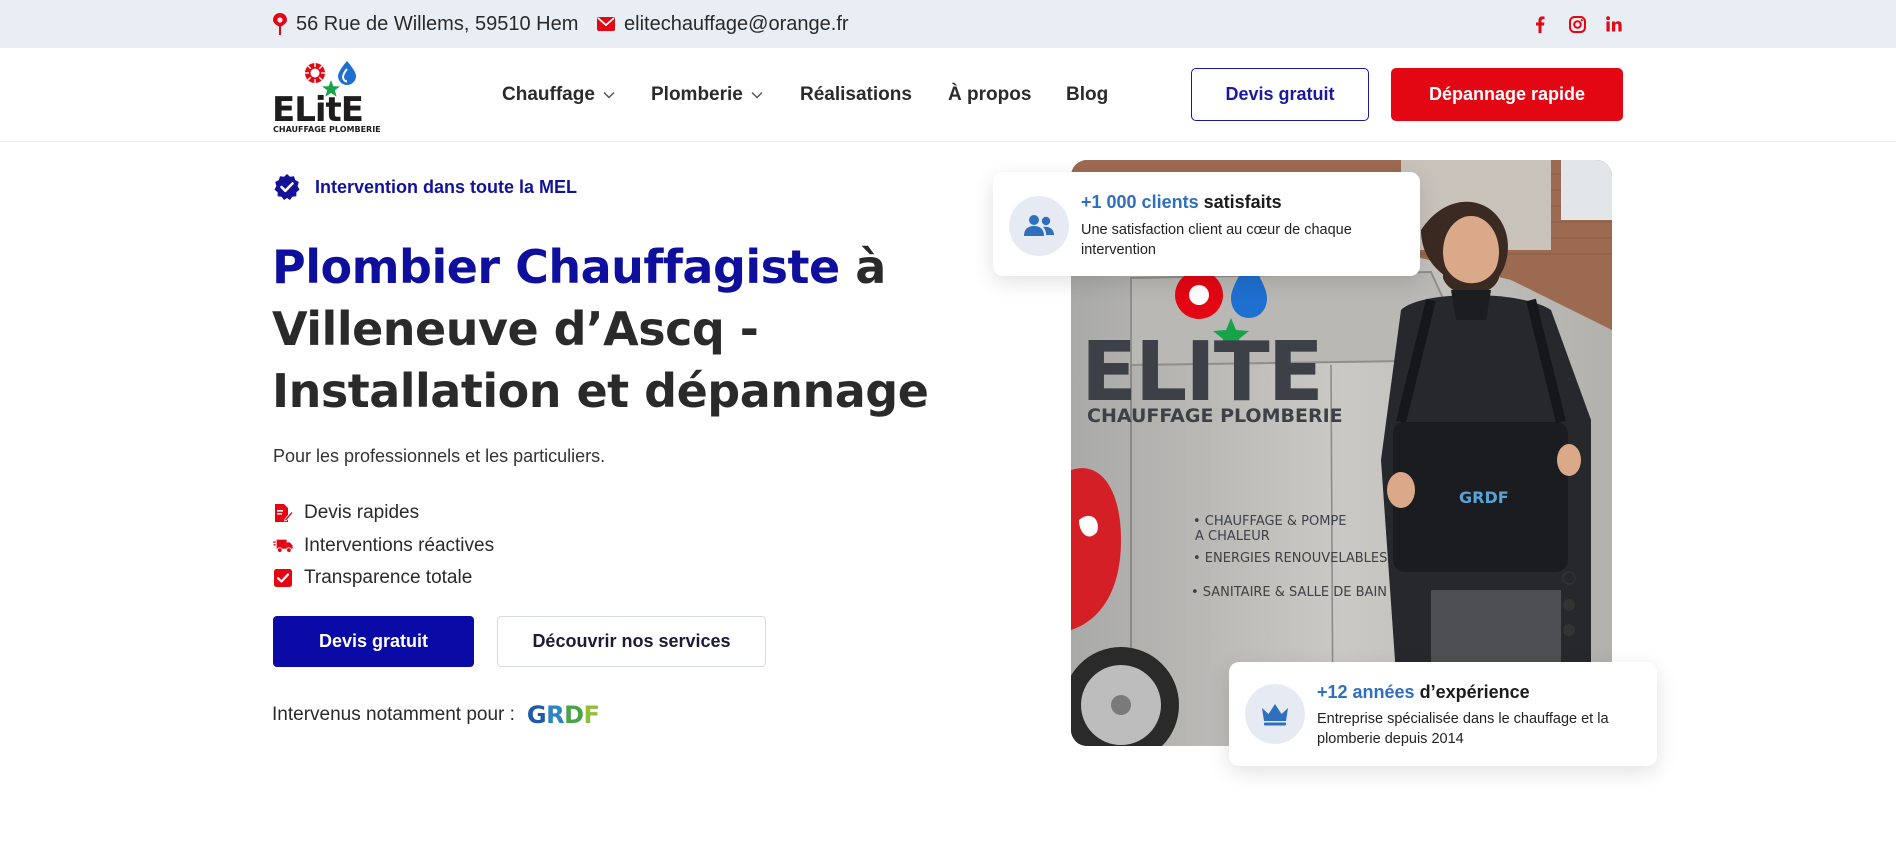  I want to click on email-link: elitechauffage@orange.fr, so click(736, 24).